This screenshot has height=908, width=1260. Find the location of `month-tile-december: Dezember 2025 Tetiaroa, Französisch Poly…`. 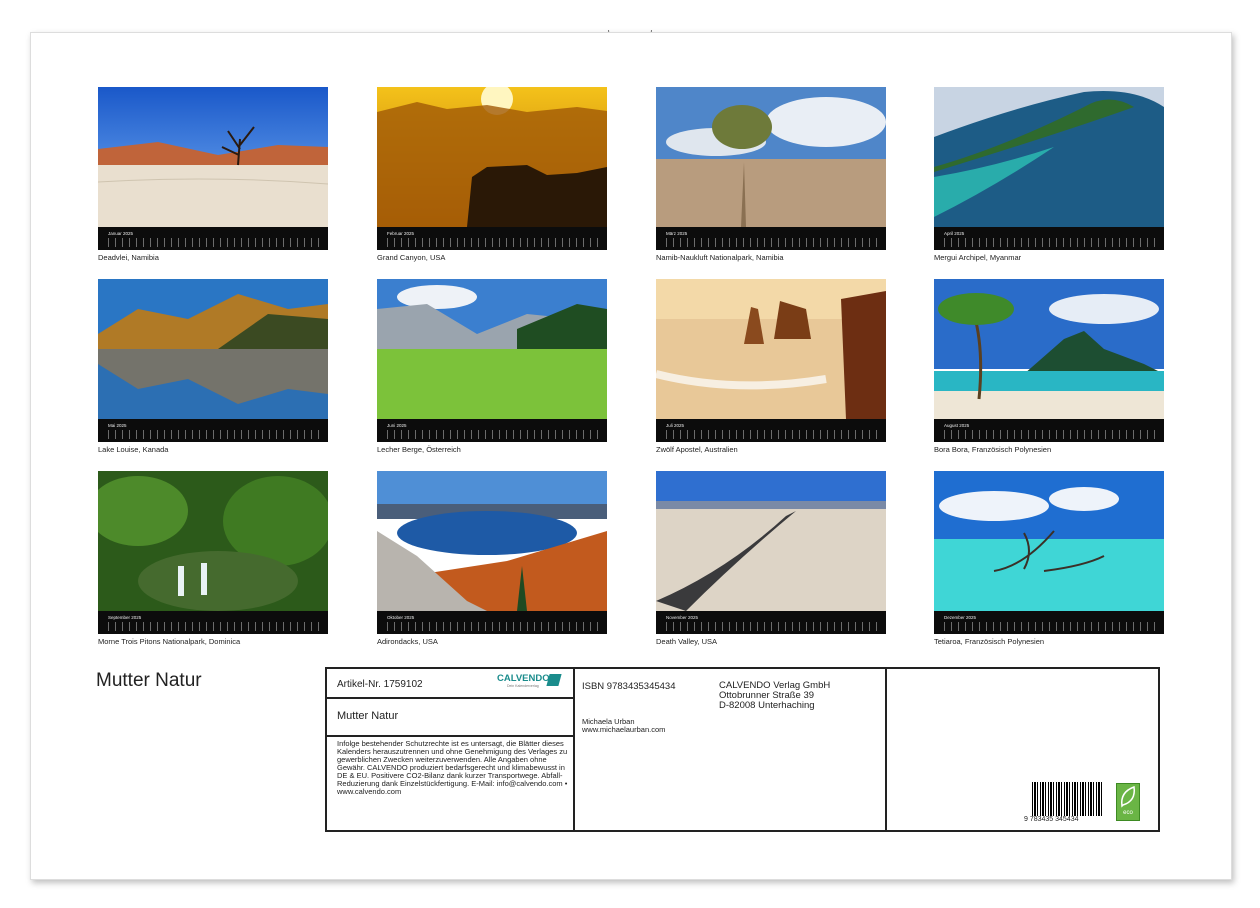

month-tile-december: Dezember 2025 Tetiaroa, Französisch Poly… is located at coordinates (1049, 558).